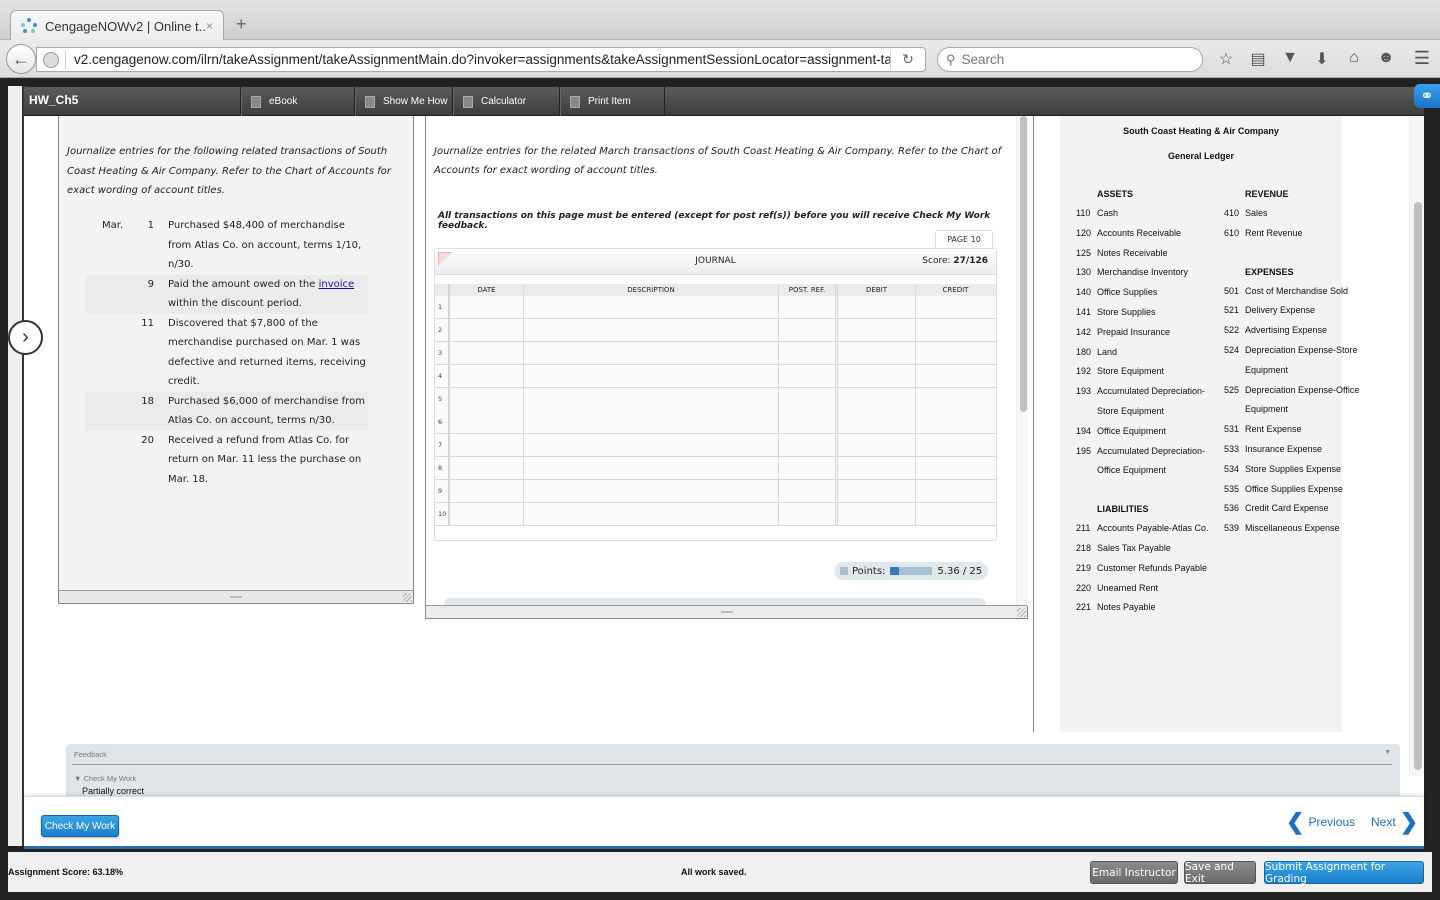 The height and width of the screenshot is (900, 1440). I want to click on transaction-day: 20, so click(147, 440).